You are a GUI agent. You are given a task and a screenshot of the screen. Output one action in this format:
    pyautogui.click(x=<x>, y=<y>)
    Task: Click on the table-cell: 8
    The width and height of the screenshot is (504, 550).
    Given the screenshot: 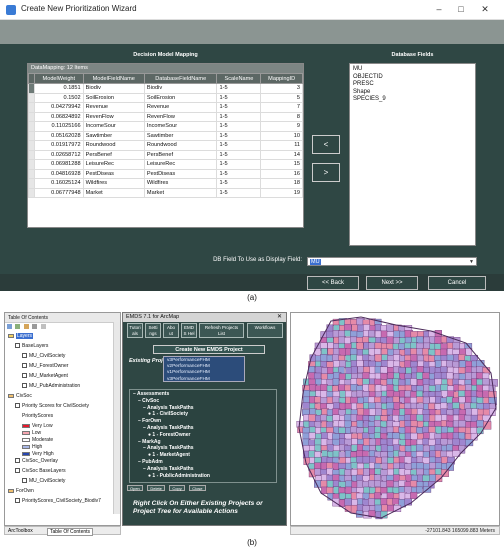 What is the action you would take?
    pyautogui.click(x=281, y=116)
    